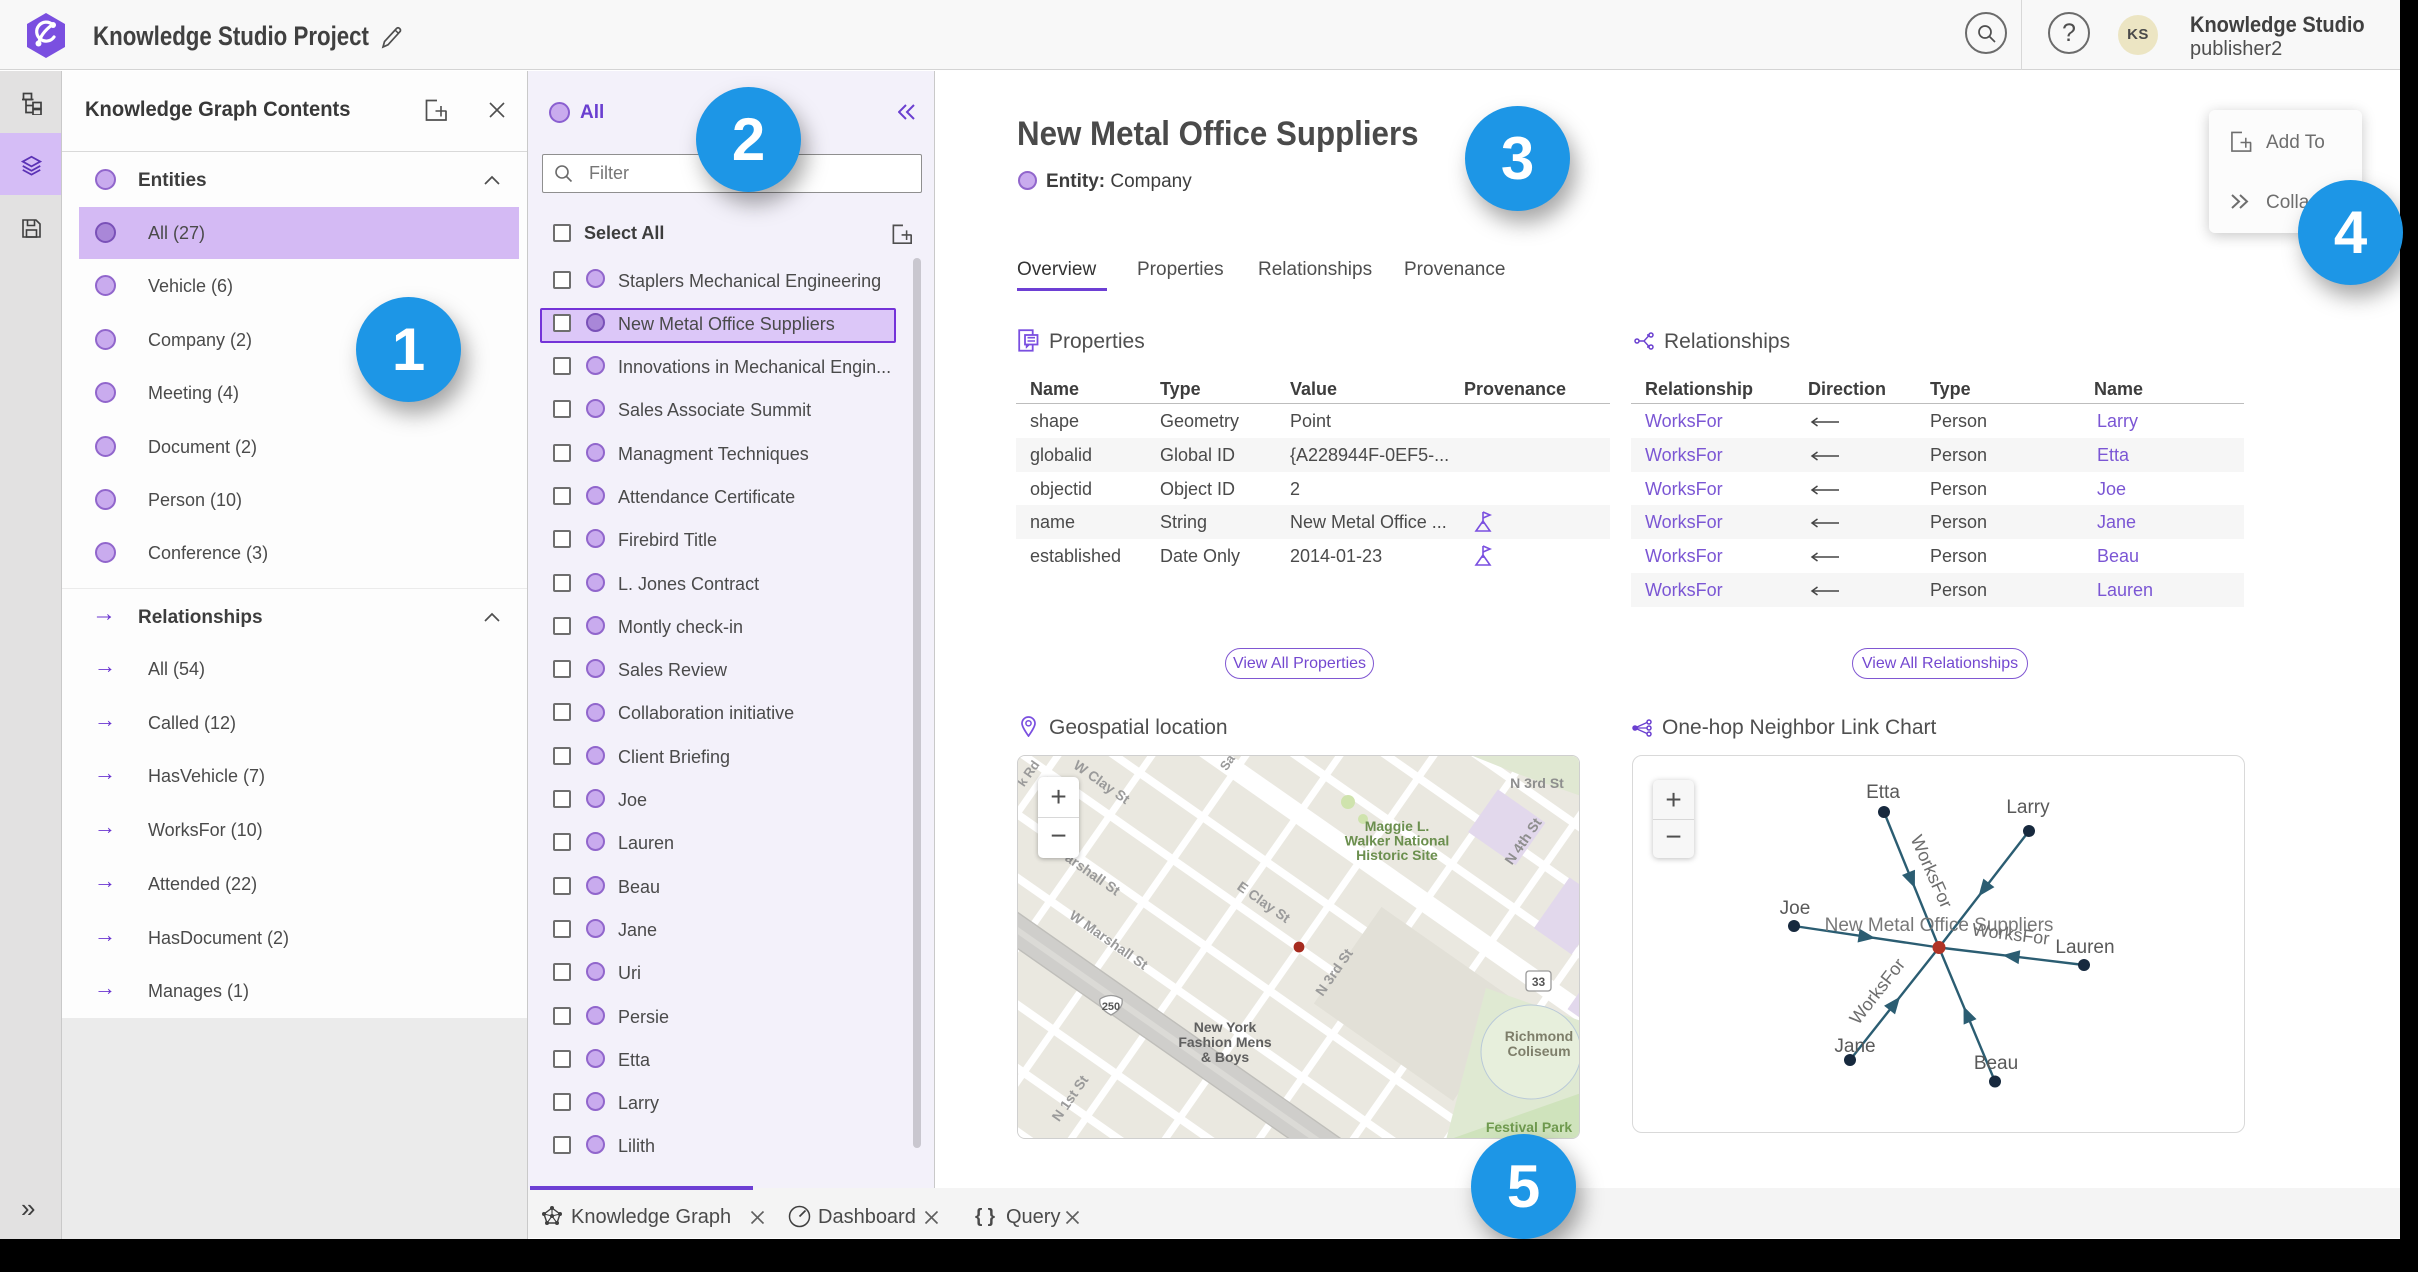 The height and width of the screenshot is (1272, 2418). What do you see at coordinates (1225, 1027) in the screenshot?
I see `svg-text: New York` at bounding box center [1225, 1027].